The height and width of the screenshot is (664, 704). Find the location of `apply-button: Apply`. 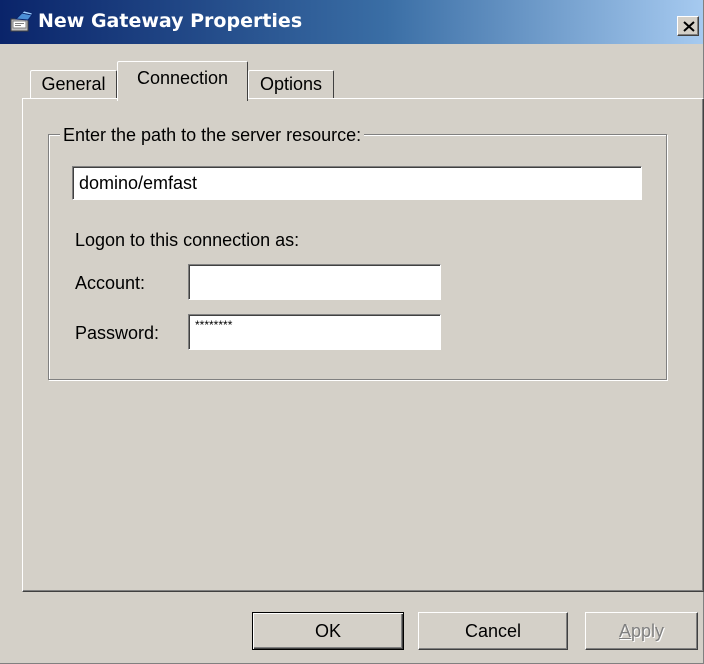

apply-button: Apply is located at coordinates (641, 631).